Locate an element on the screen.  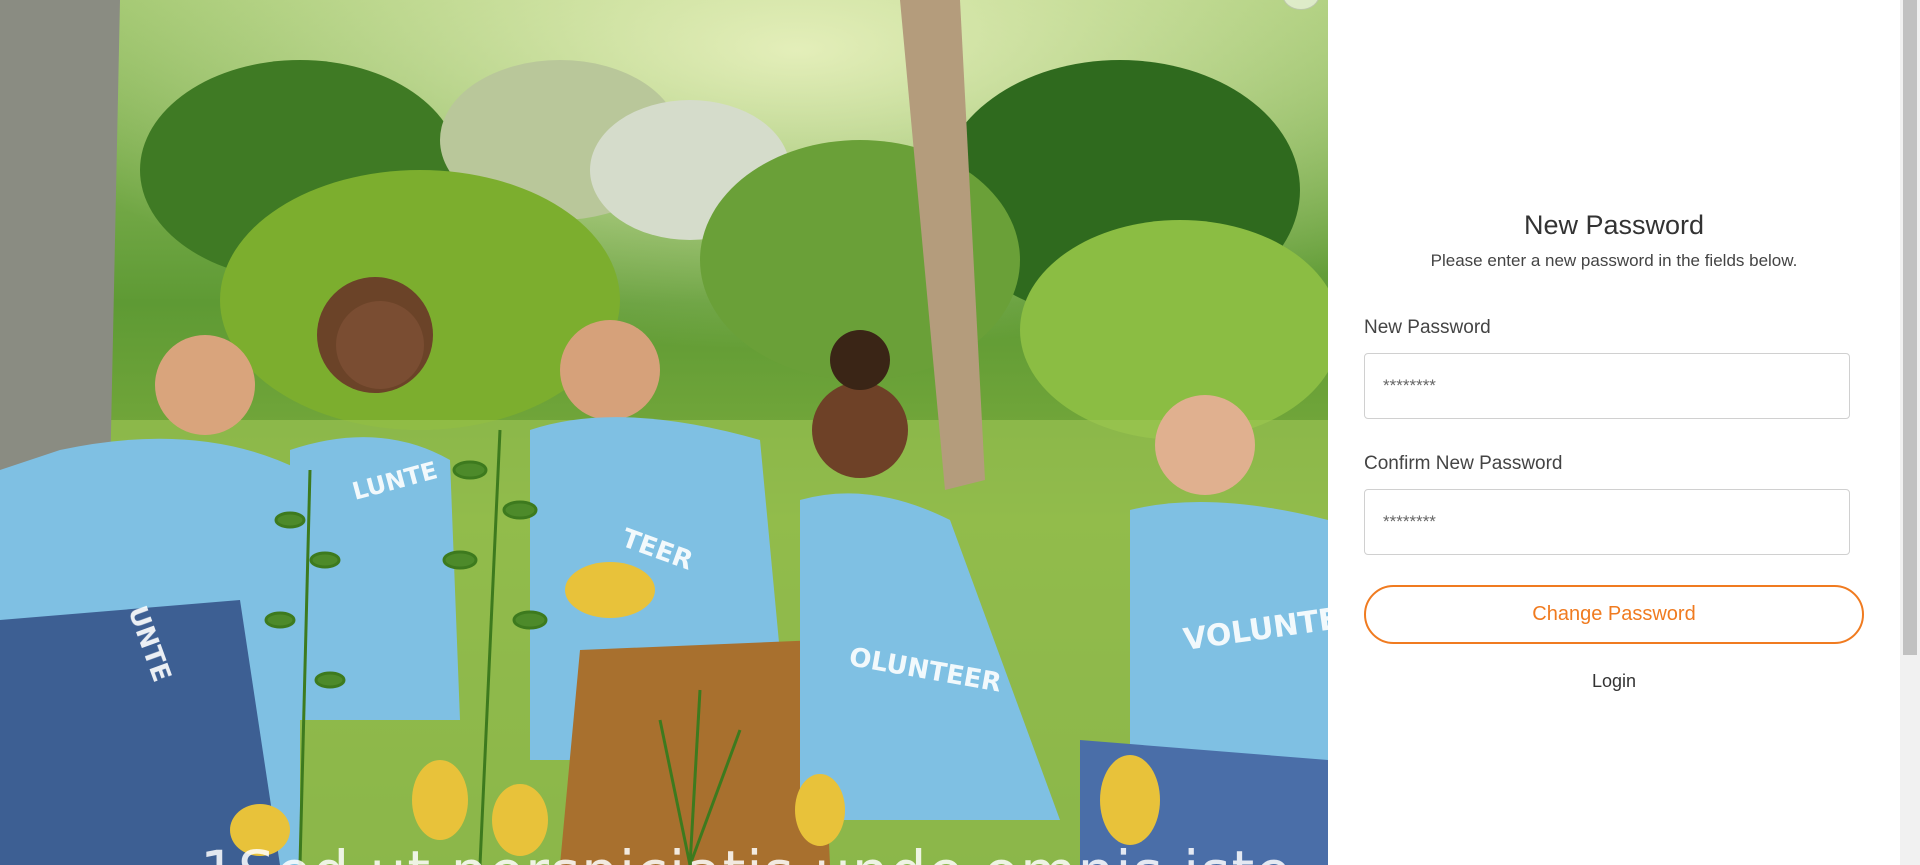
confirm-password-label: Confirm New Password is located at coordinates (1463, 463).